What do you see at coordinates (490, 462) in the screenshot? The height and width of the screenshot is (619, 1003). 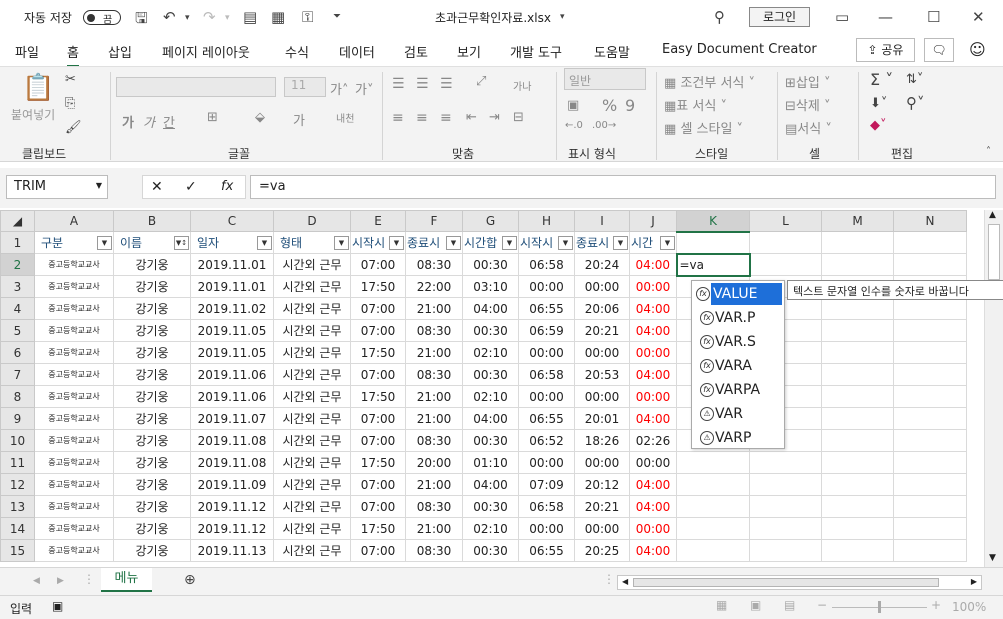 I see `cell-hours: 01:10` at bounding box center [490, 462].